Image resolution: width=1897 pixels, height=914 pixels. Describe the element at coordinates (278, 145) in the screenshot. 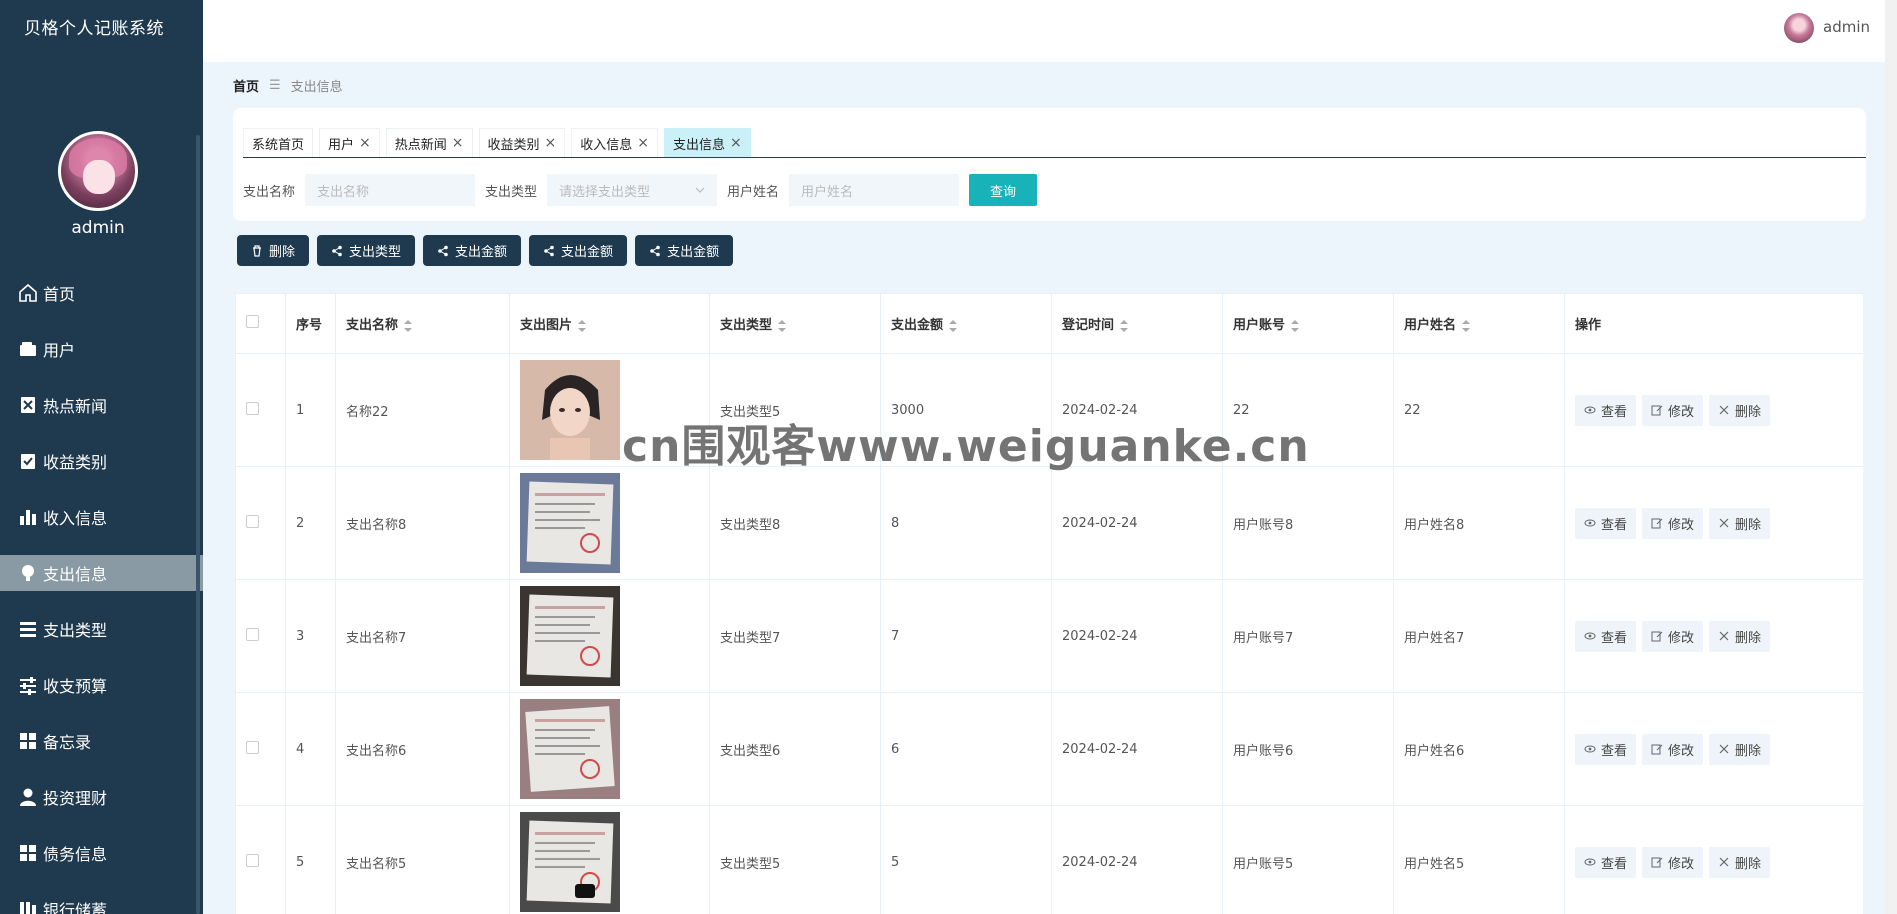

I see `tab-label: 系统首页` at that location.